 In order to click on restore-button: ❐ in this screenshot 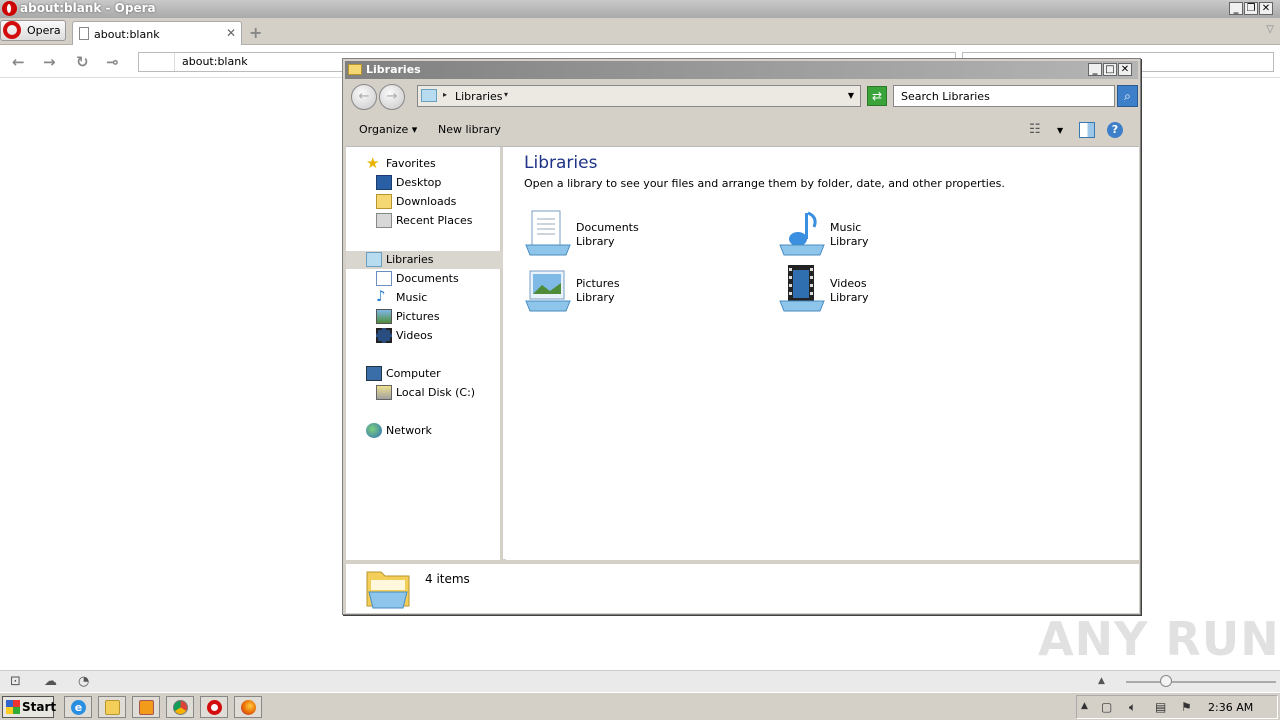, I will do `click(1251, 8)`.